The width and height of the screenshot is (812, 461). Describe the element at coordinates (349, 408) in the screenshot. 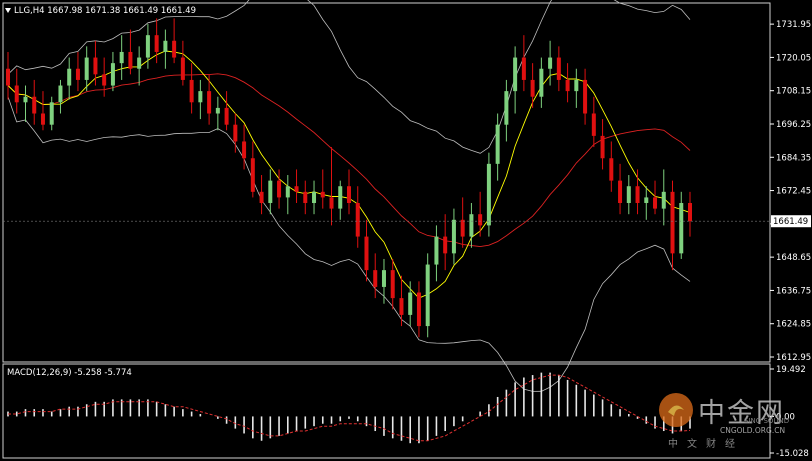

I see `macd-signal-line` at that location.